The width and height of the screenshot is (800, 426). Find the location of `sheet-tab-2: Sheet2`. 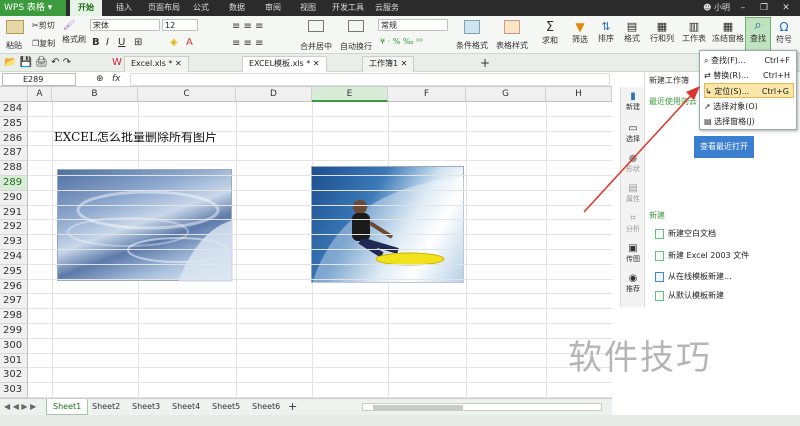

sheet-tab-2: Sheet2 is located at coordinates (106, 407).